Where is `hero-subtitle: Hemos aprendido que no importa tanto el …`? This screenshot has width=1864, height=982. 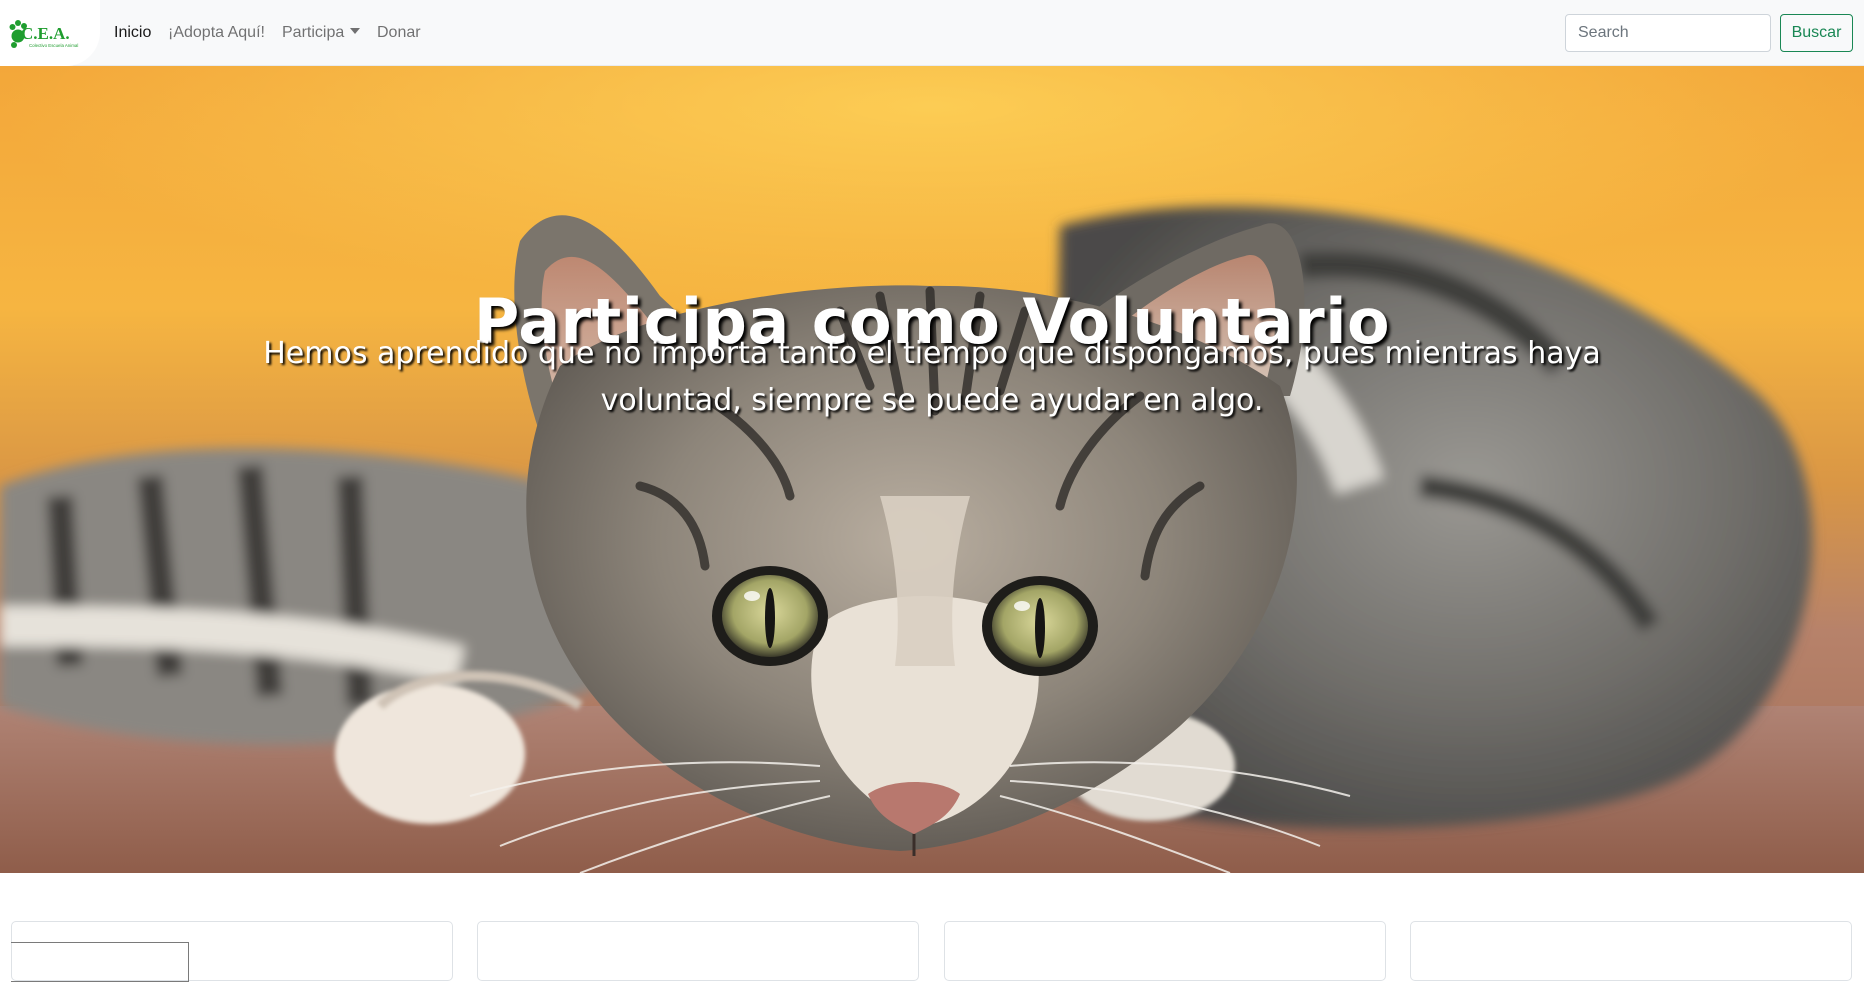
hero-subtitle: Hemos aprendido que no importa tanto el … is located at coordinates (932, 377).